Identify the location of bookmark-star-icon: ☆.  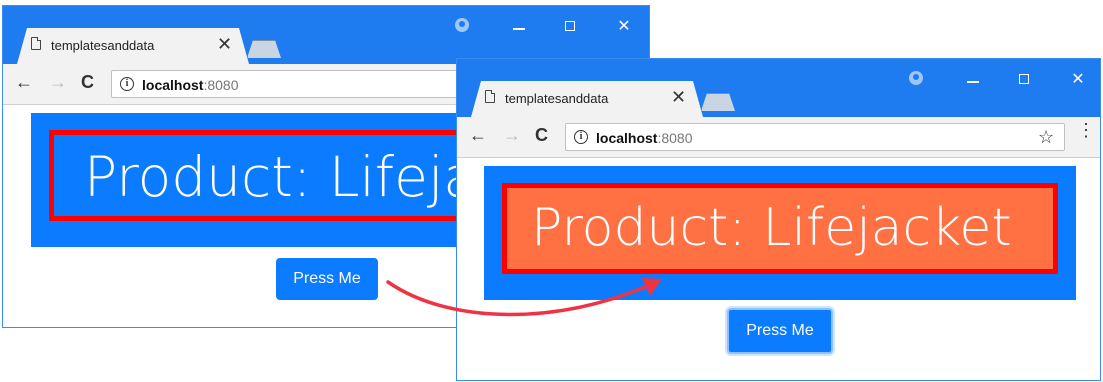
(1046, 137).